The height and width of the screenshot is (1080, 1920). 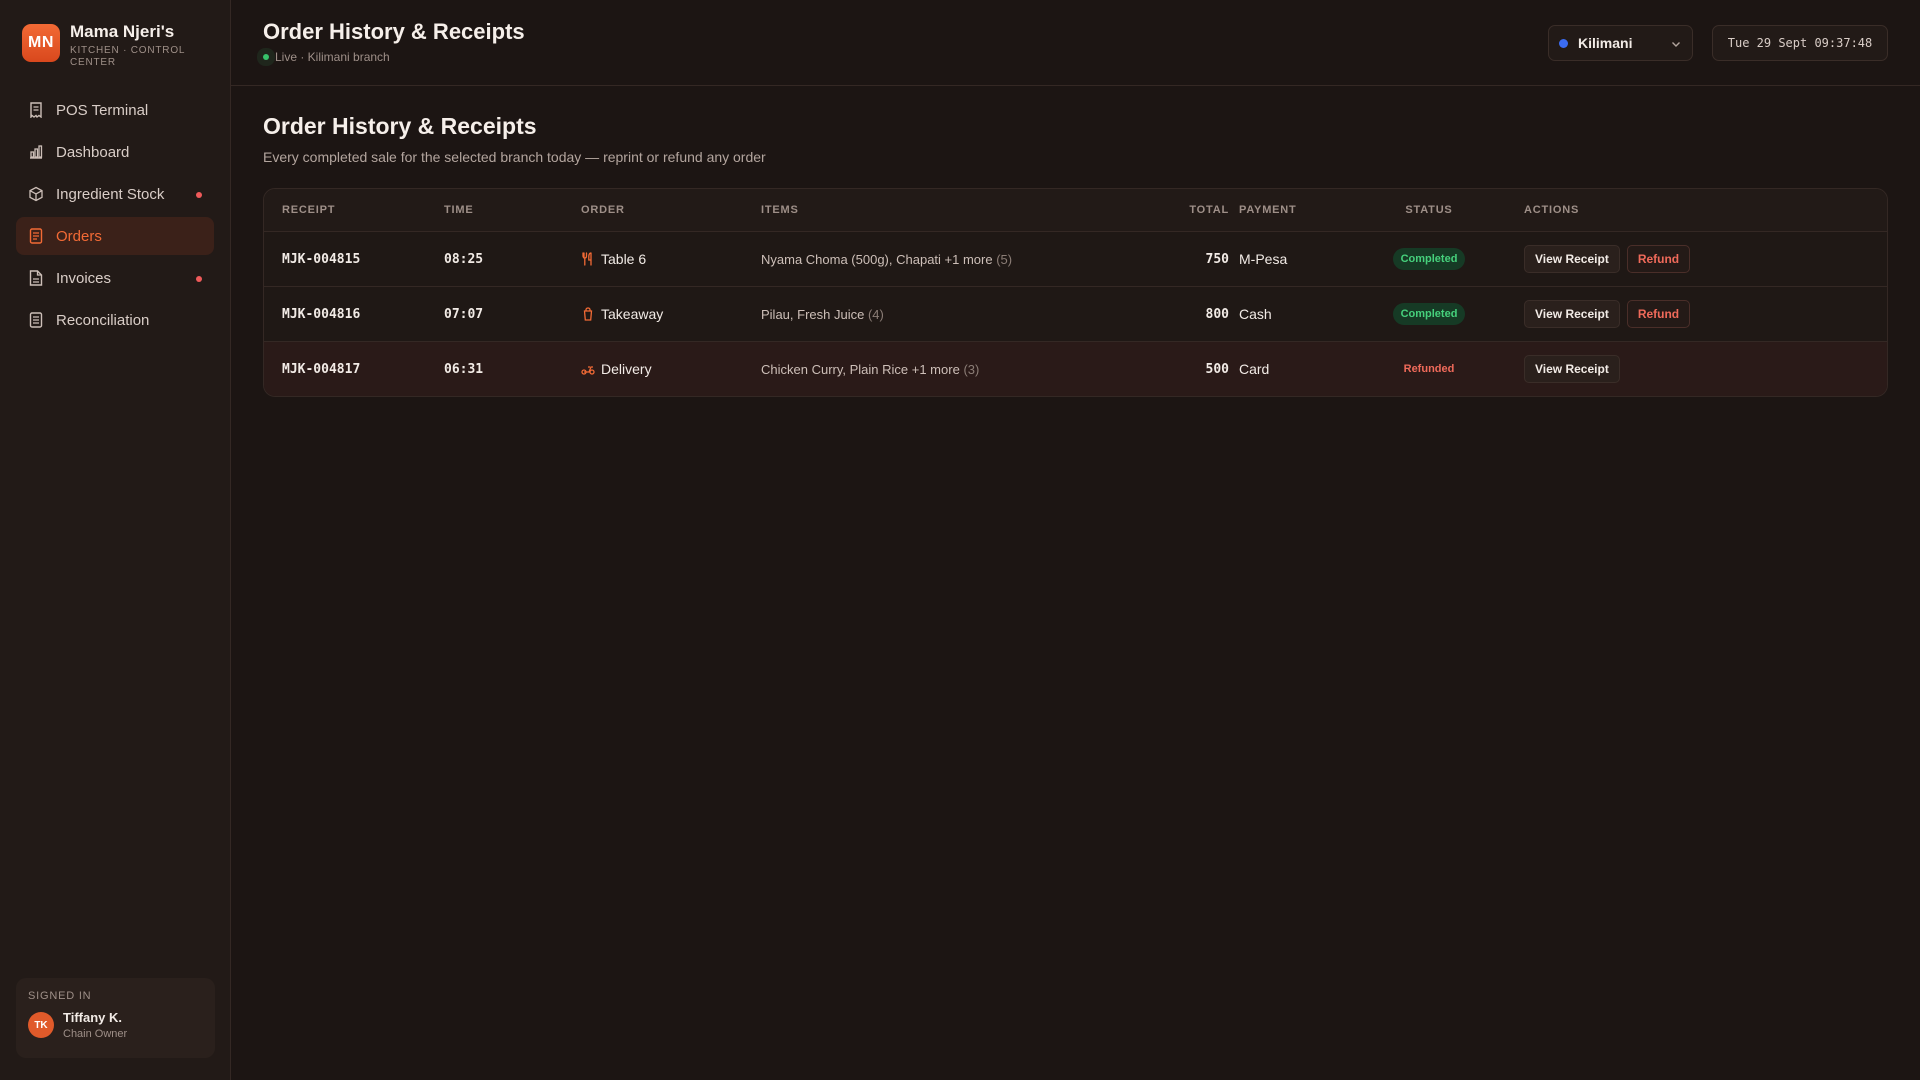 What do you see at coordinates (1676, 45) in the screenshot?
I see `chevron-down-icon` at bounding box center [1676, 45].